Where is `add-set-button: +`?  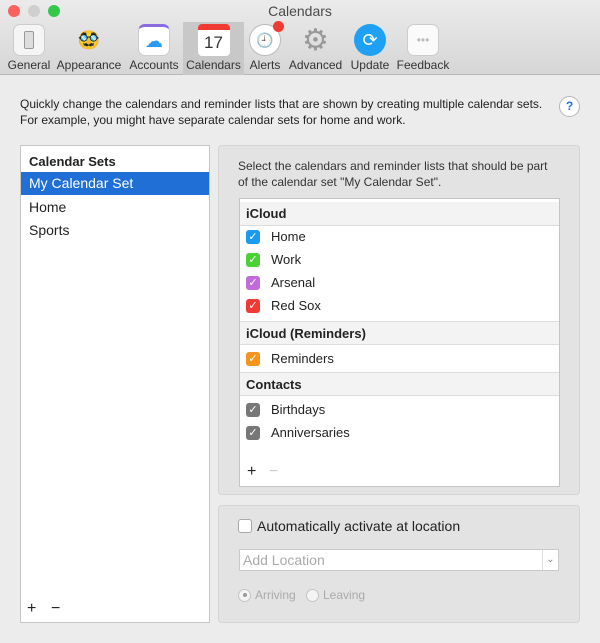
add-set-button: + is located at coordinates (31, 609).